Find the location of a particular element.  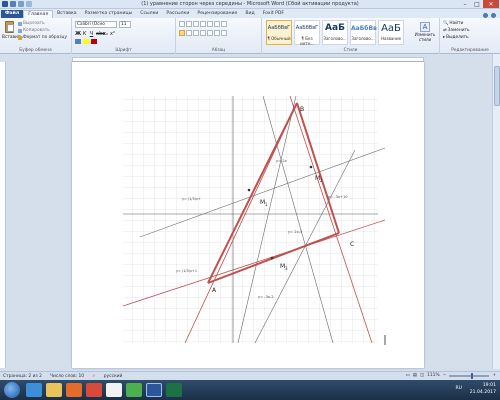

tab-view: Вид is located at coordinates (249, 14).